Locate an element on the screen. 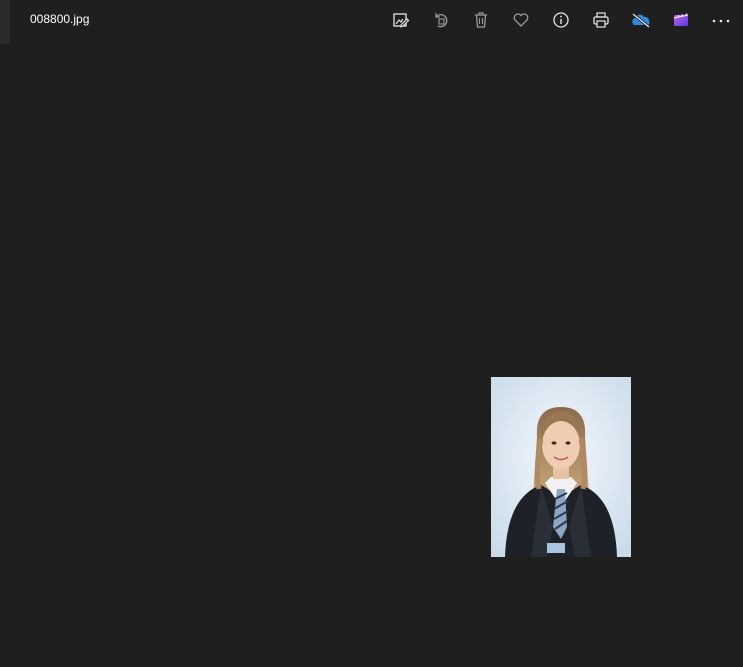  more-options-button is located at coordinates (721, 20).